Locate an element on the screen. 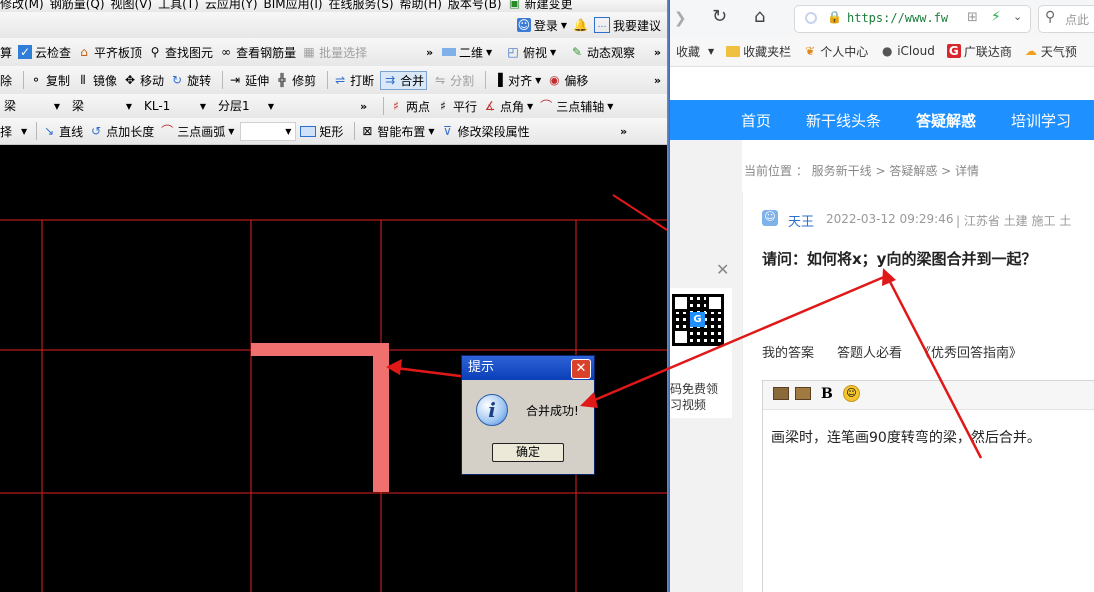 The image size is (1094, 592). top-view-dropdown: ◰ 俯视 ▼ is located at coordinates (531, 52).